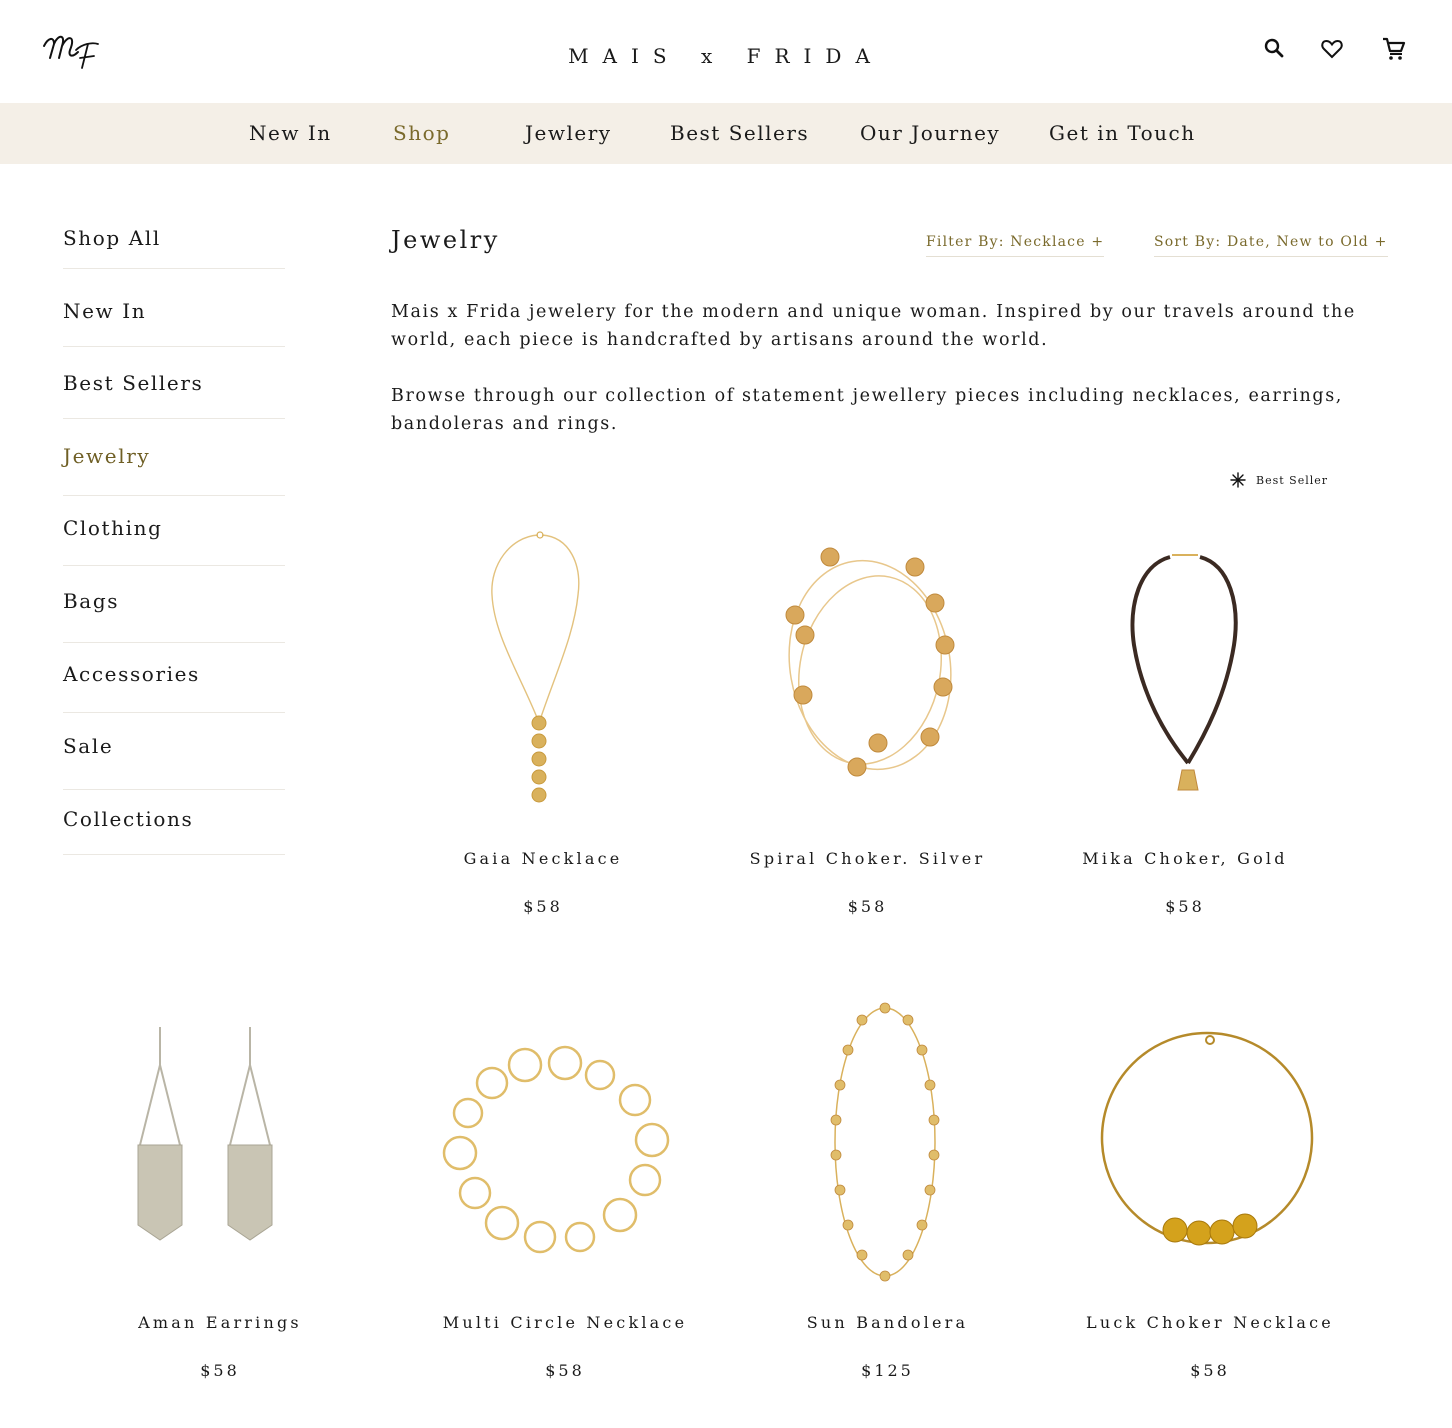 The width and height of the screenshot is (1452, 1428). What do you see at coordinates (887, 1322) in the screenshot?
I see `product-name: Sun Bandolera` at bounding box center [887, 1322].